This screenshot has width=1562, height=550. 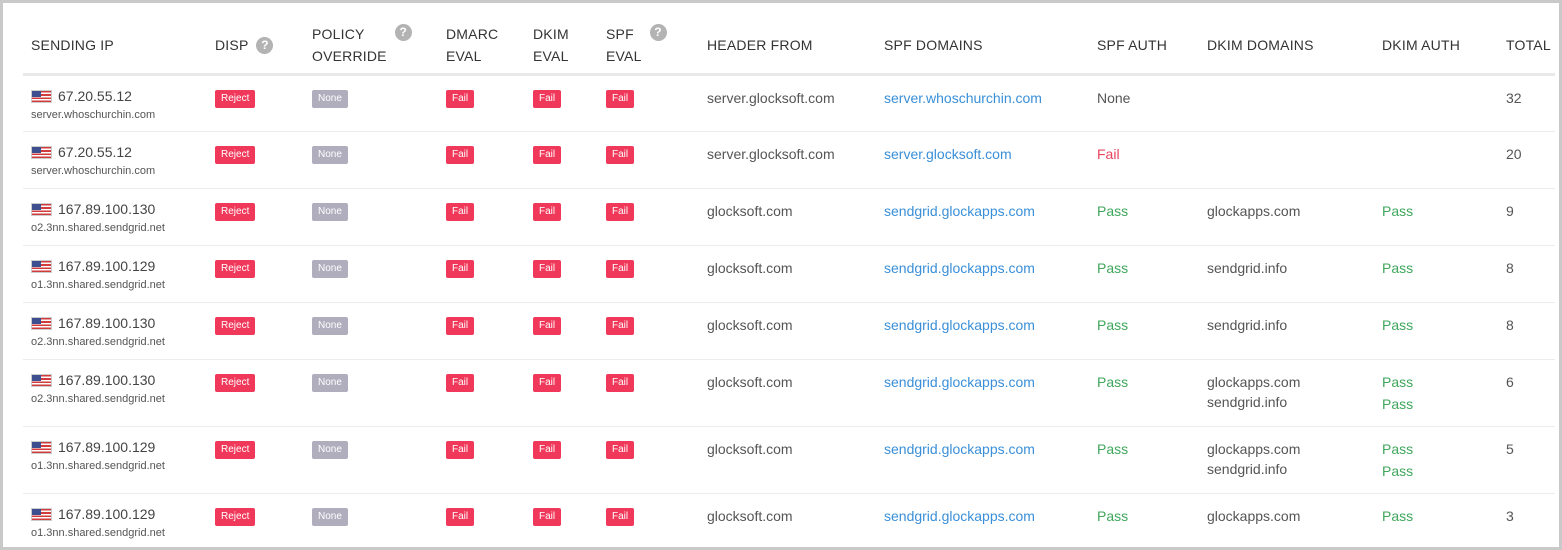 What do you see at coordinates (771, 98) in the screenshot?
I see `header-from: server.glocksoft.com` at bounding box center [771, 98].